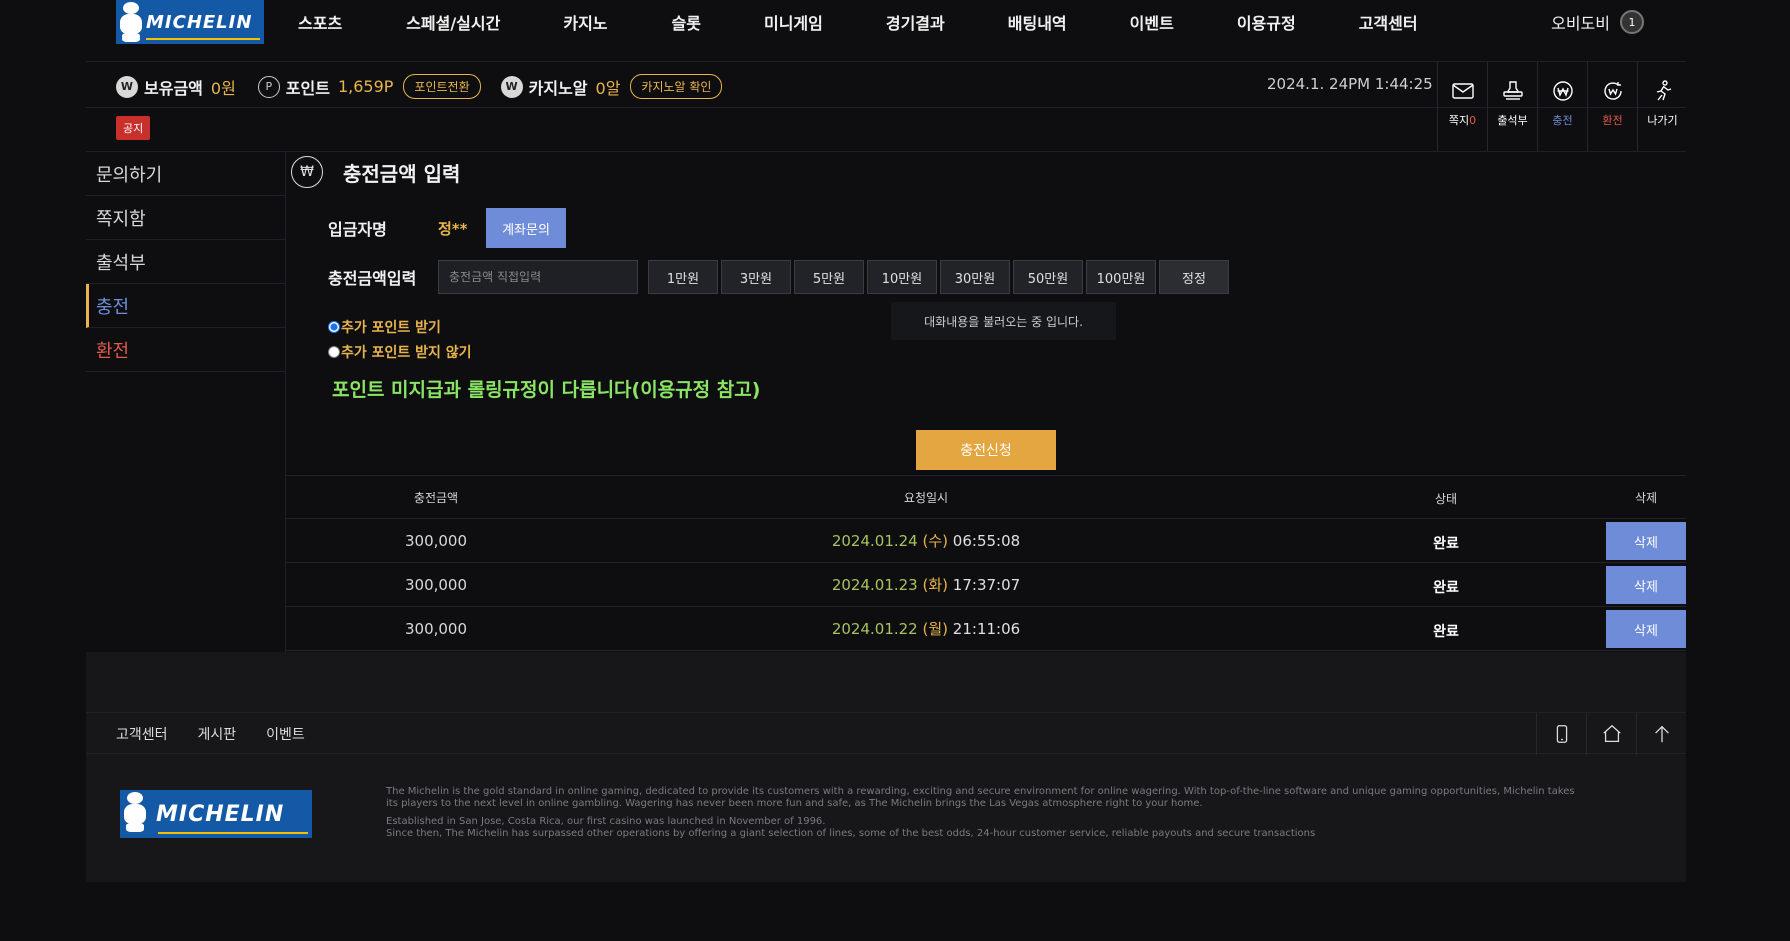 This screenshot has width=1790, height=941. Describe the element at coordinates (307, 172) in the screenshot. I see `won-icon: ₩` at that location.